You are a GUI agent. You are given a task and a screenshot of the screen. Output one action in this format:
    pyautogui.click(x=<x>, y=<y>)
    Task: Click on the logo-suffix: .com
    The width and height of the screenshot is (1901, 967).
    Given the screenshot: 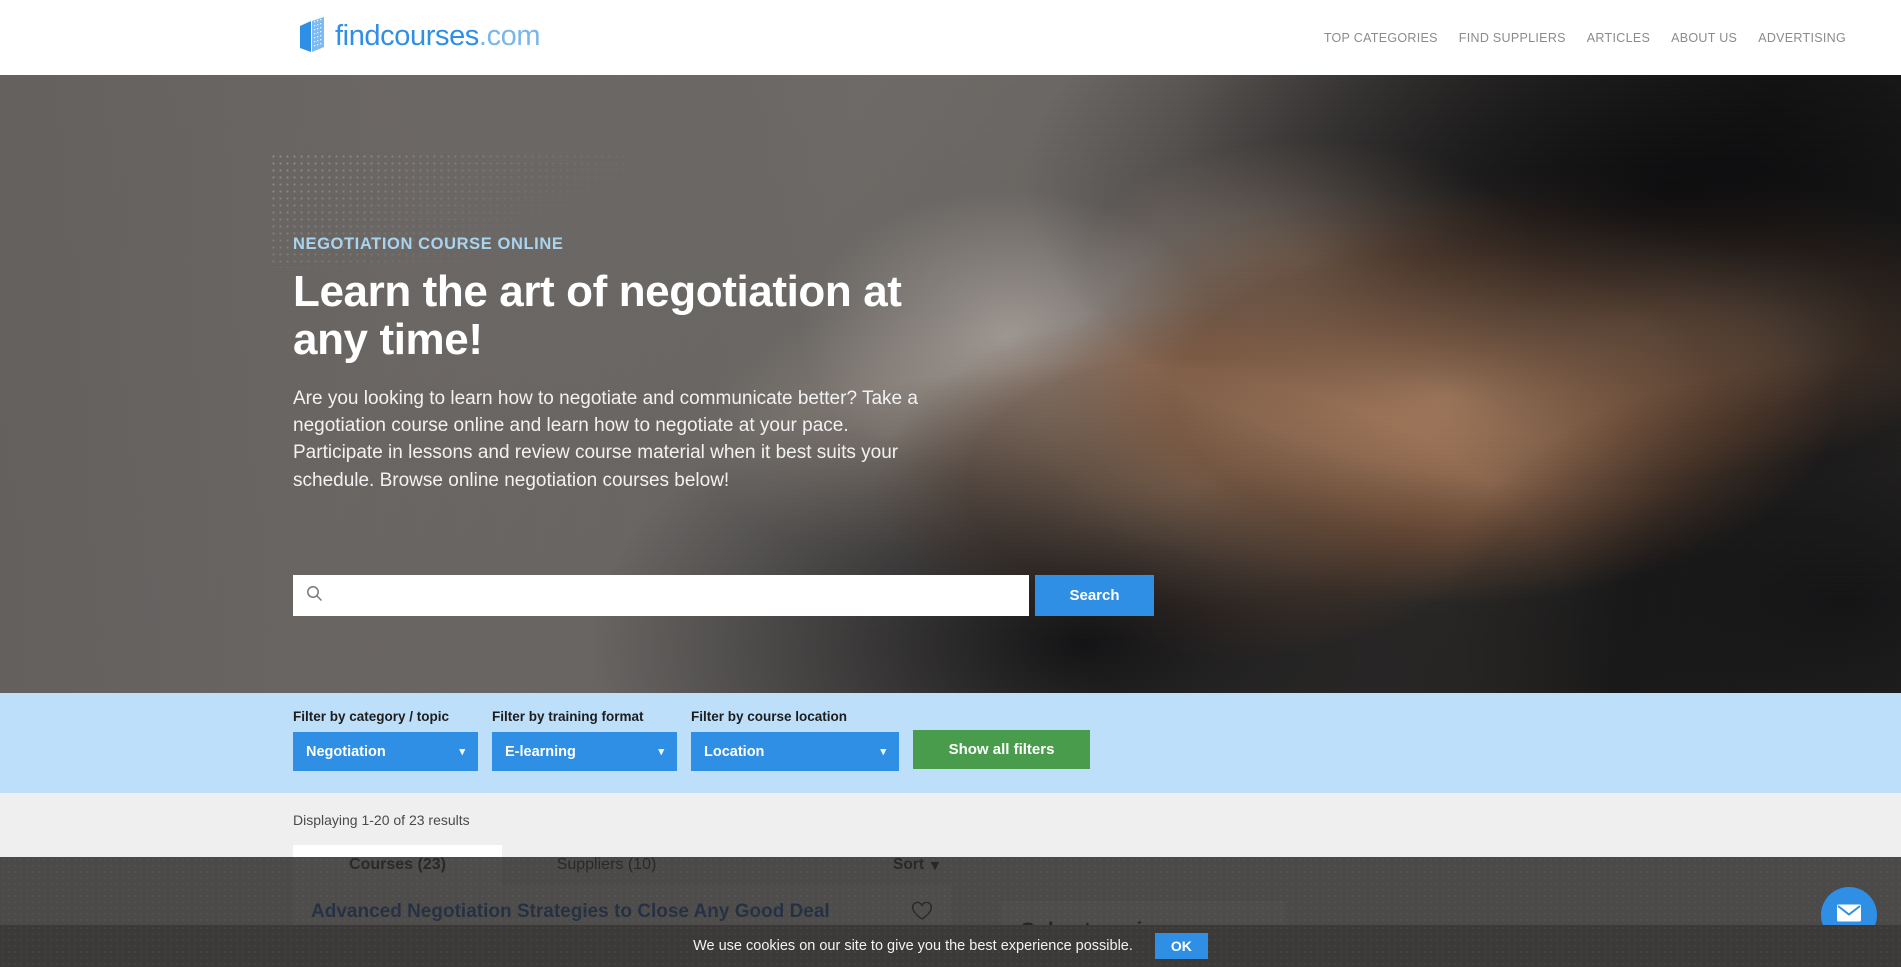 What is the action you would take?
    pyautogui.click(x=509, y=35)
    